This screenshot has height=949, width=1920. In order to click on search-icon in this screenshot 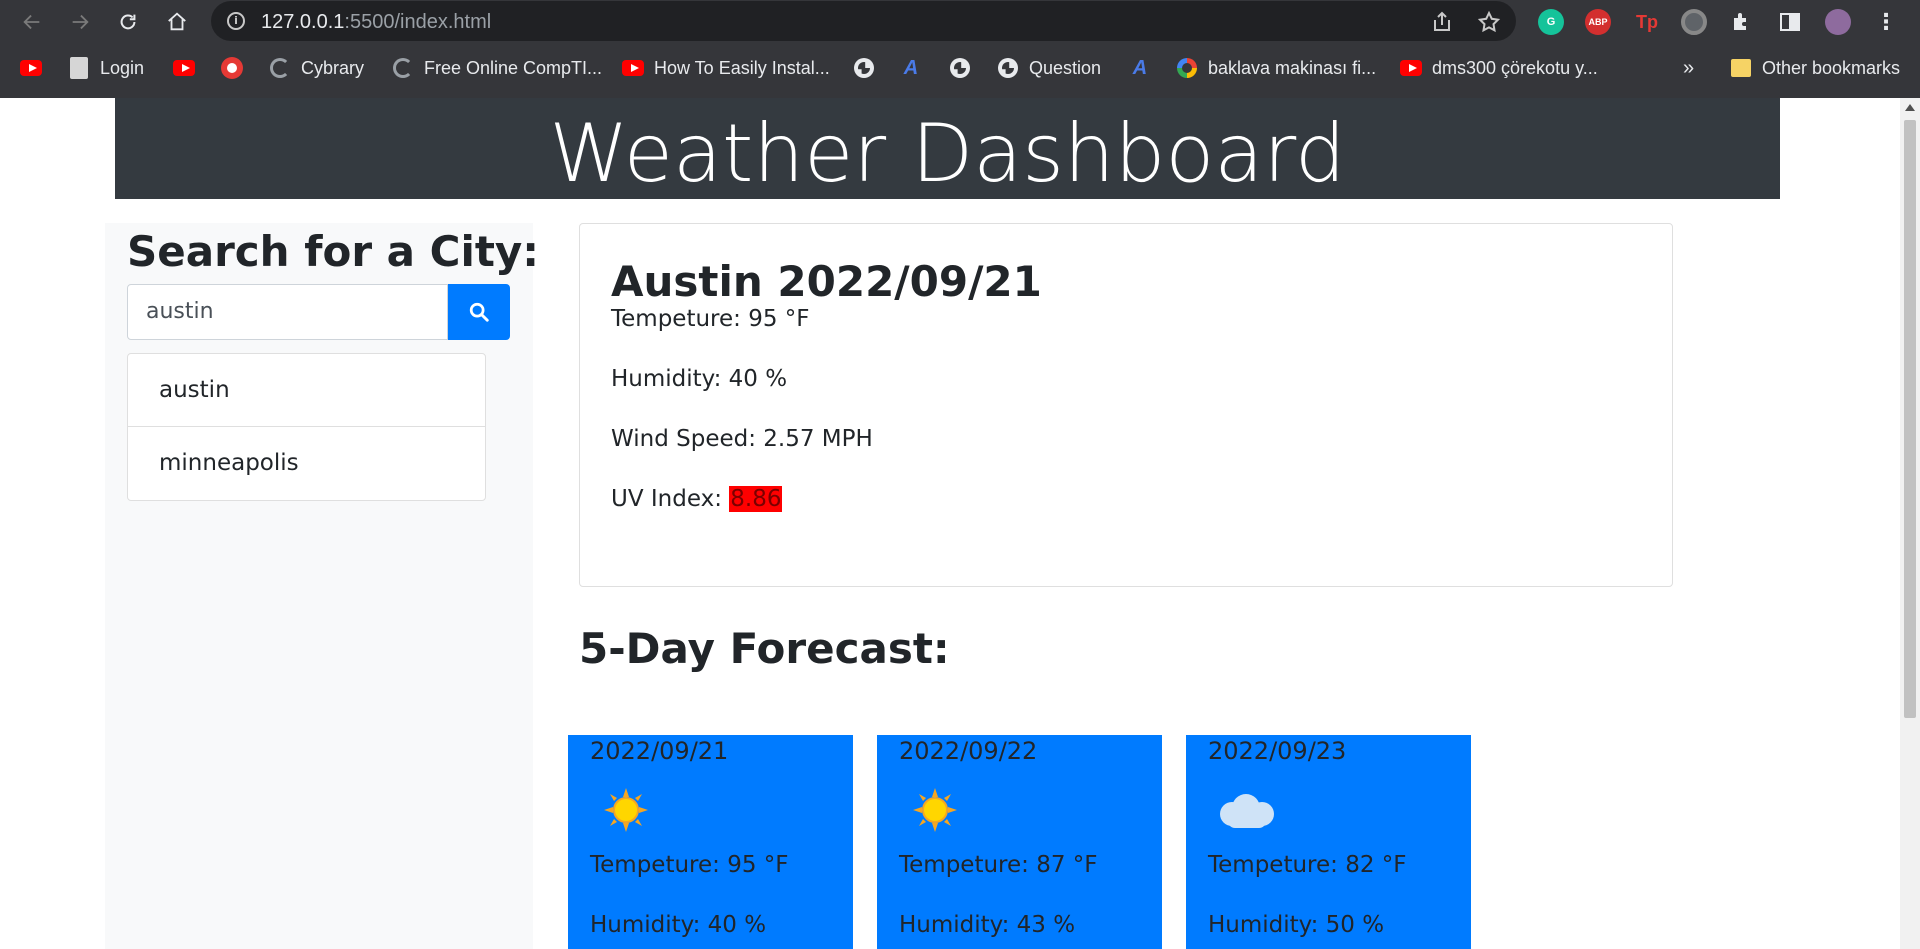, I will do `click(479, 312)`.